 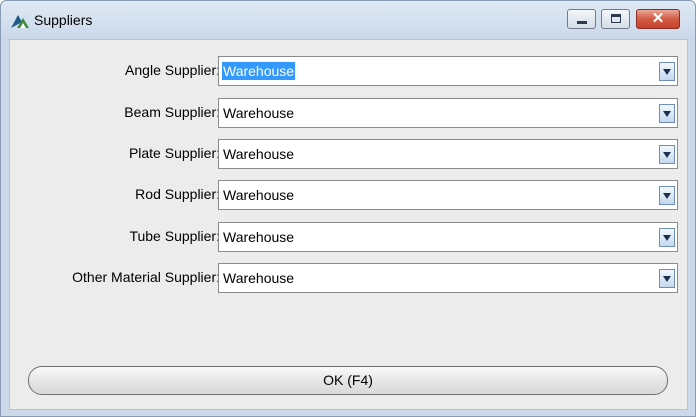 What do you see at coordinates (259, 237) in the screenshot?
I see `tube-supplier-value: Warehouse` at bounding box center [259, 237].